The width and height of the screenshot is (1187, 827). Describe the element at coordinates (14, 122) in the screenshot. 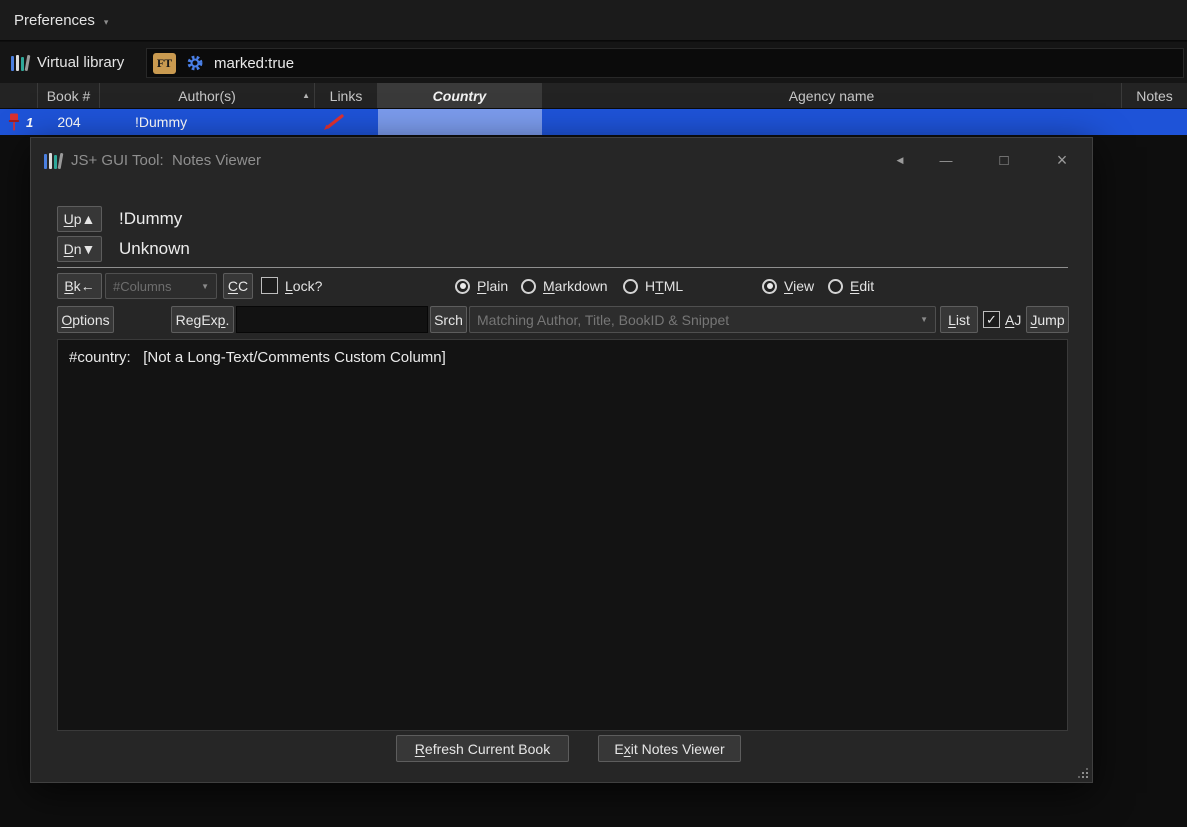

I see `pin-icon` at that location.